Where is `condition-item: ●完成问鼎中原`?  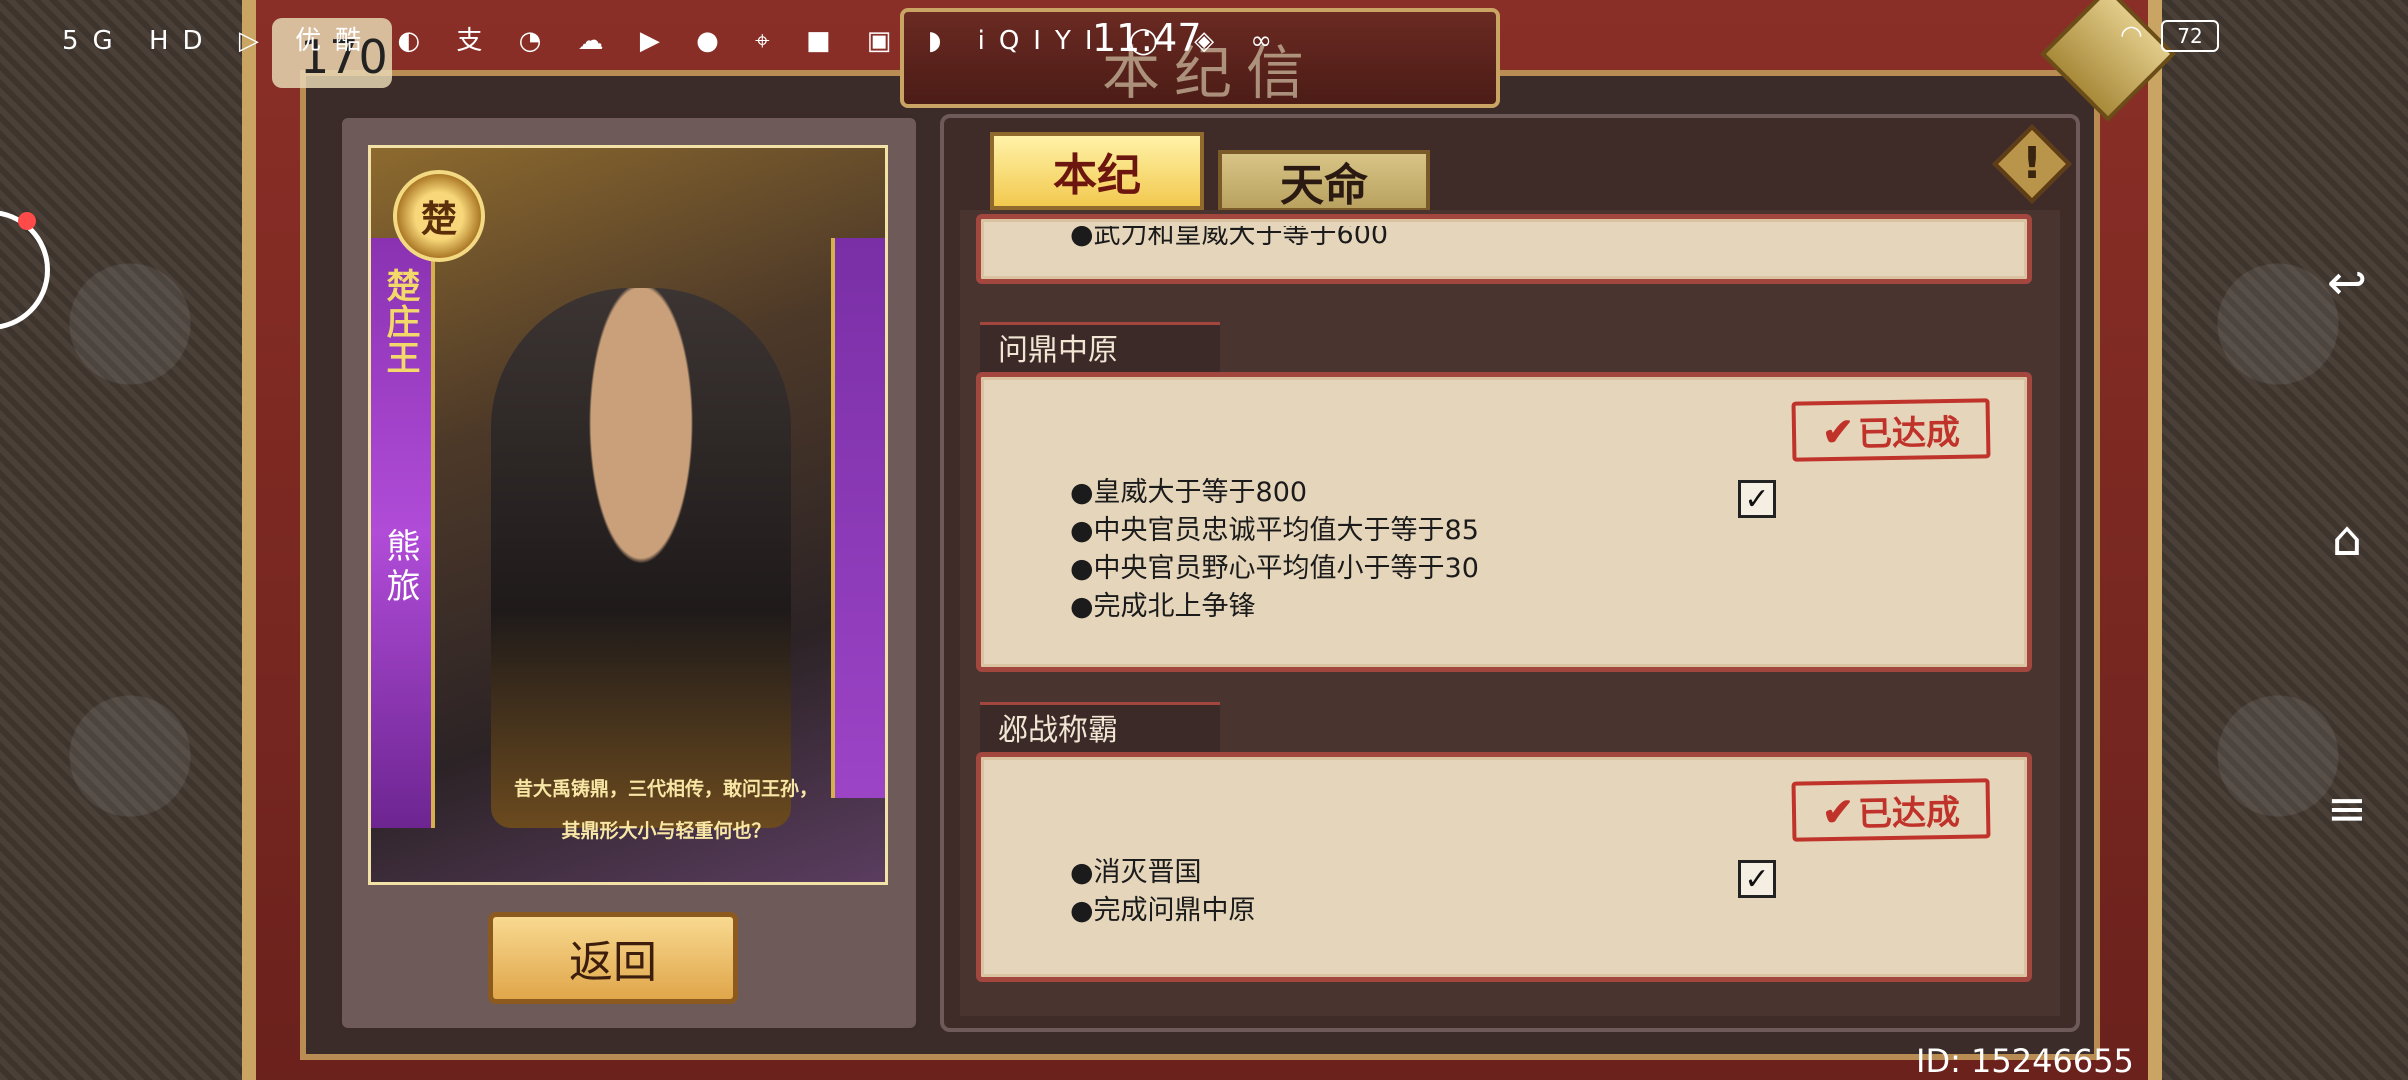
condition-item: ●完成问鼎中原 is located at coordinates (1163, 910).